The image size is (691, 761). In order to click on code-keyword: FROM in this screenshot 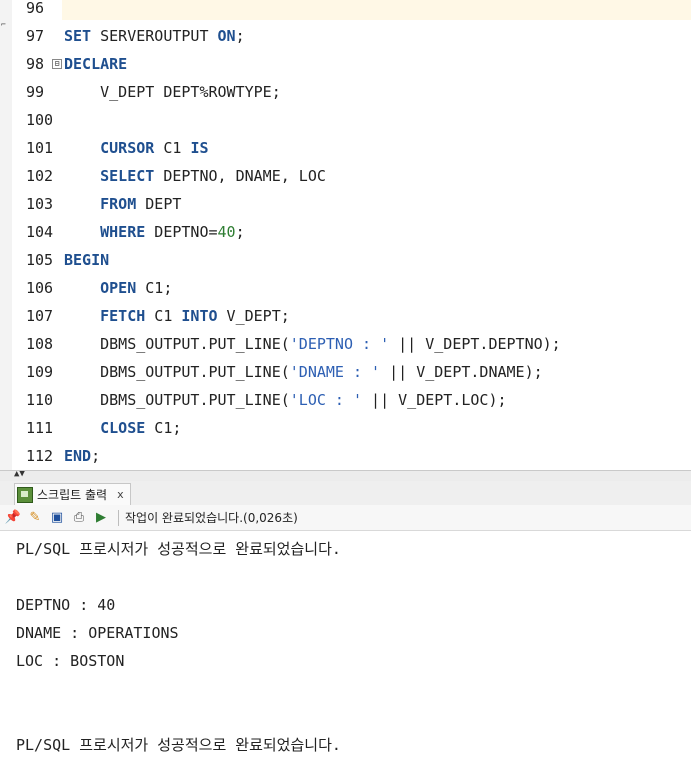, I will do `click(118, 204)`.